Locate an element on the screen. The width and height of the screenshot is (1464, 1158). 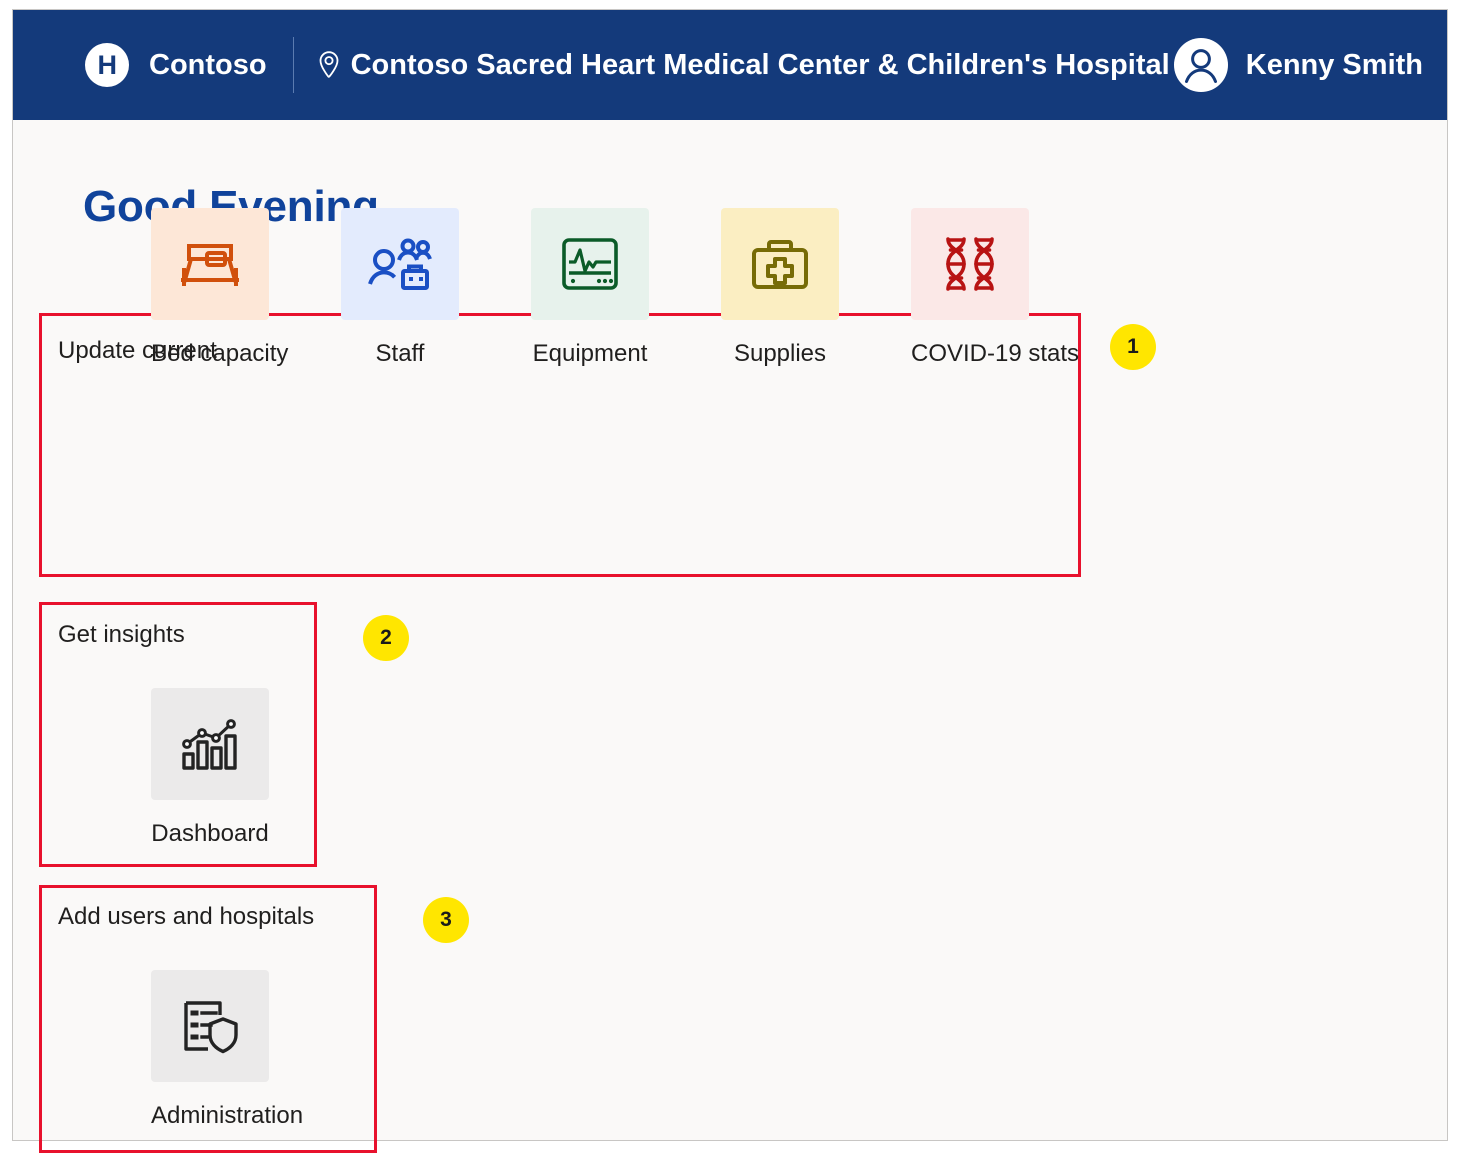
dna-helix-icon is located at coordinates (970, 264).